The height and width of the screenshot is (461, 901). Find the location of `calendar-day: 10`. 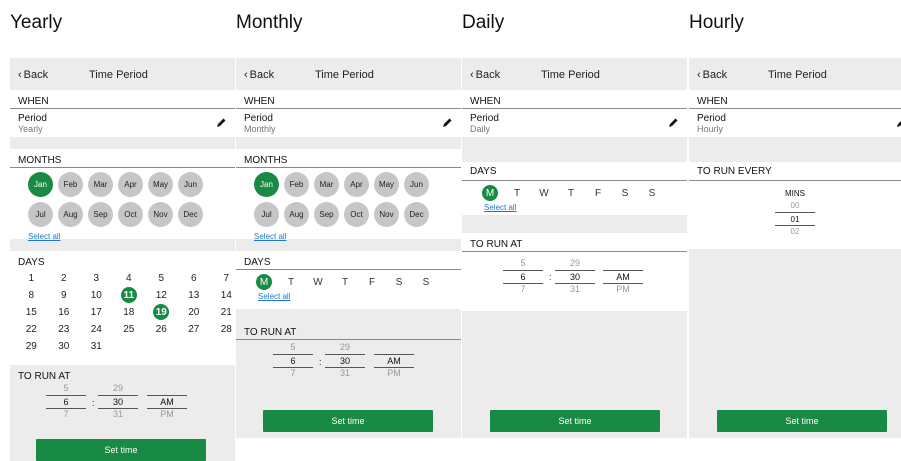

calendar-day: 10 is located at coordinates (96, 295).